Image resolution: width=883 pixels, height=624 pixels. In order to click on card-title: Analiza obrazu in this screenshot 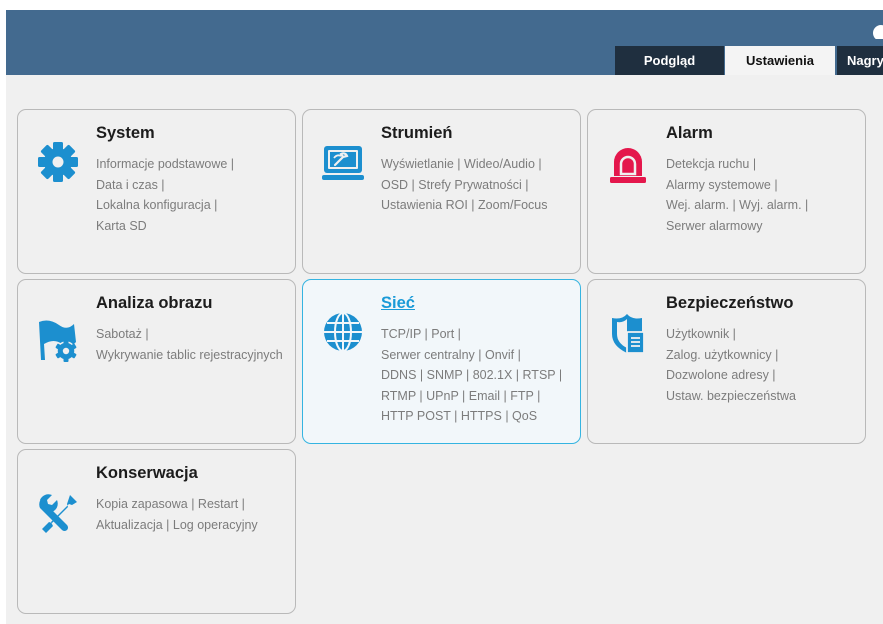, I will do `click(154, 303)`.